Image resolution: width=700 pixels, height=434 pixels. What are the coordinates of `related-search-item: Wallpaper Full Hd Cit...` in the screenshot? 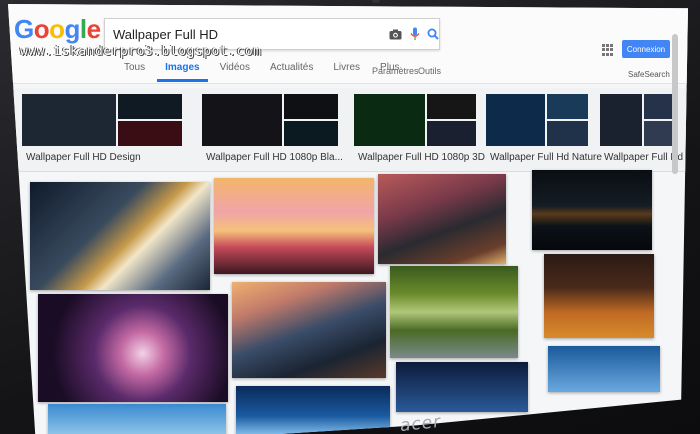 It's located at (644, 131).